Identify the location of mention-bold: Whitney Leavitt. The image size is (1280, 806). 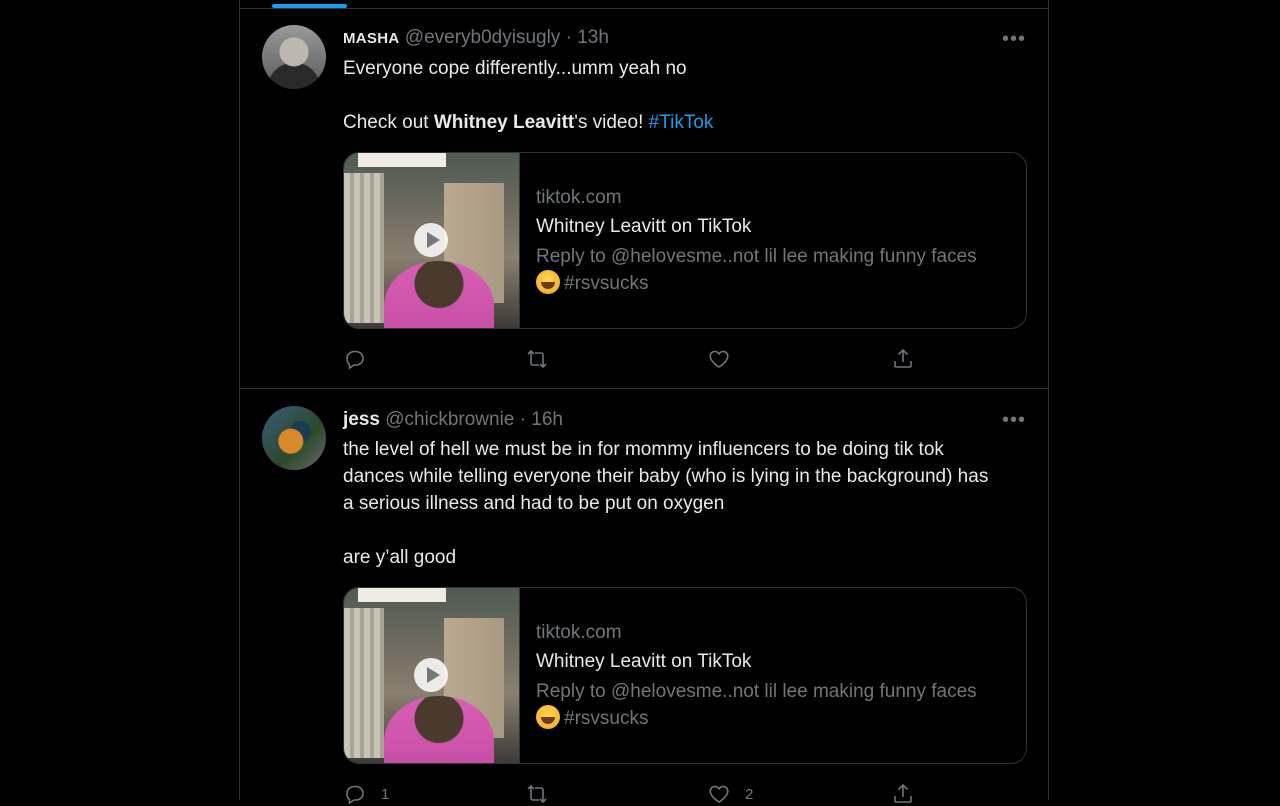
(504, 122).